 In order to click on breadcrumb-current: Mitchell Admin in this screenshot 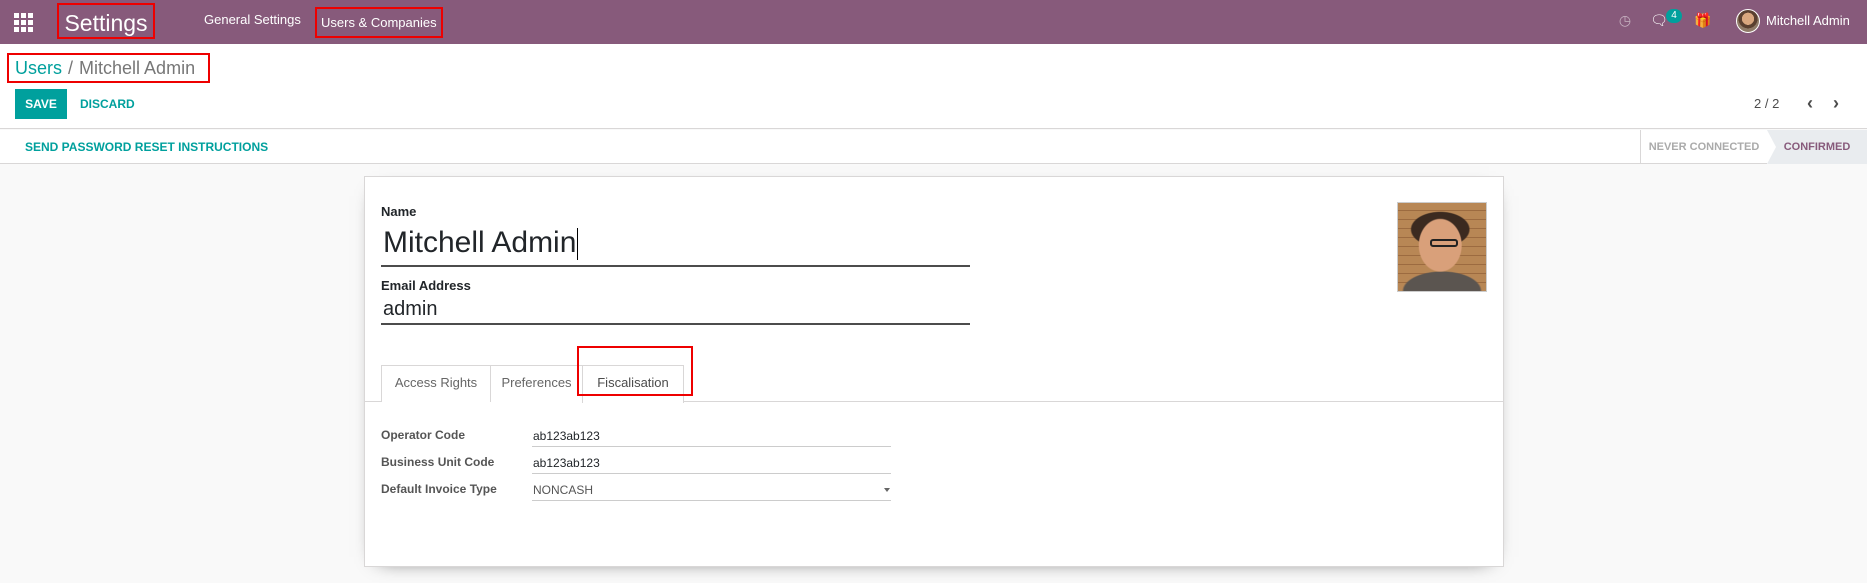, I will do `click(137, 68)`.